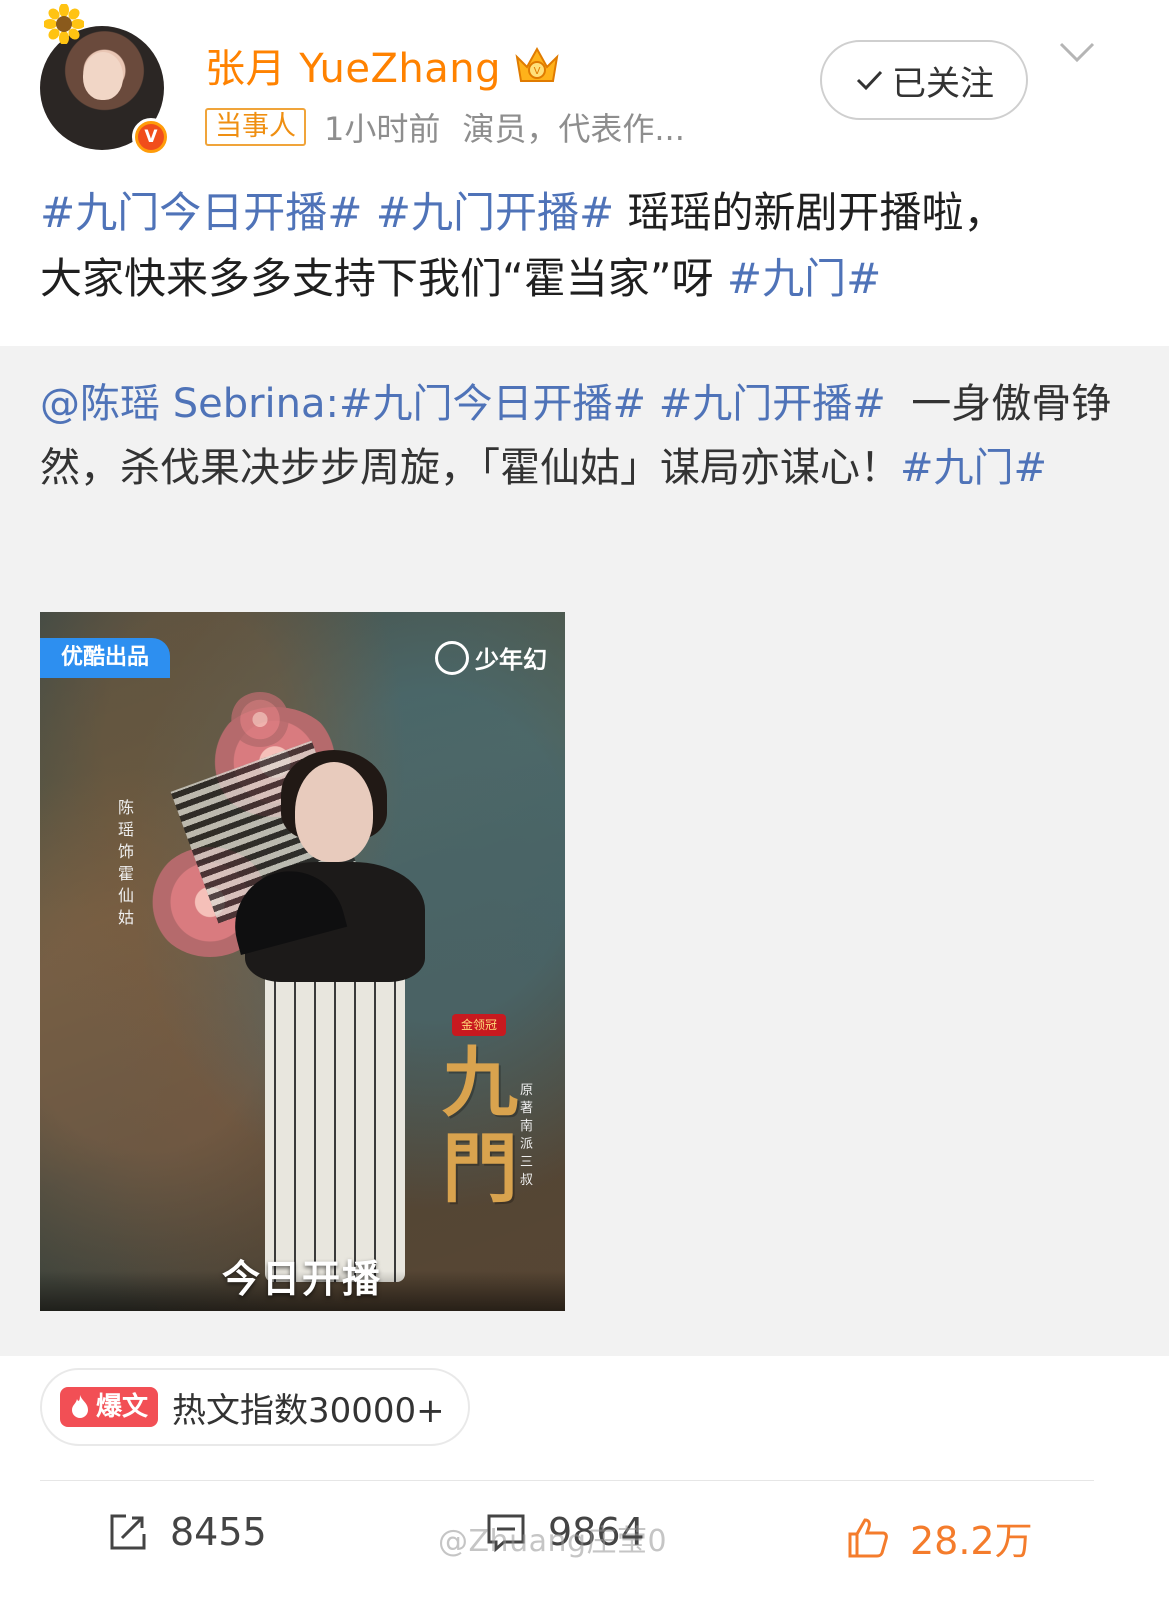  What do you see at coordinates (567, 1480) in the screenshot?
I see `divider` at bounding box center [567, 1480].